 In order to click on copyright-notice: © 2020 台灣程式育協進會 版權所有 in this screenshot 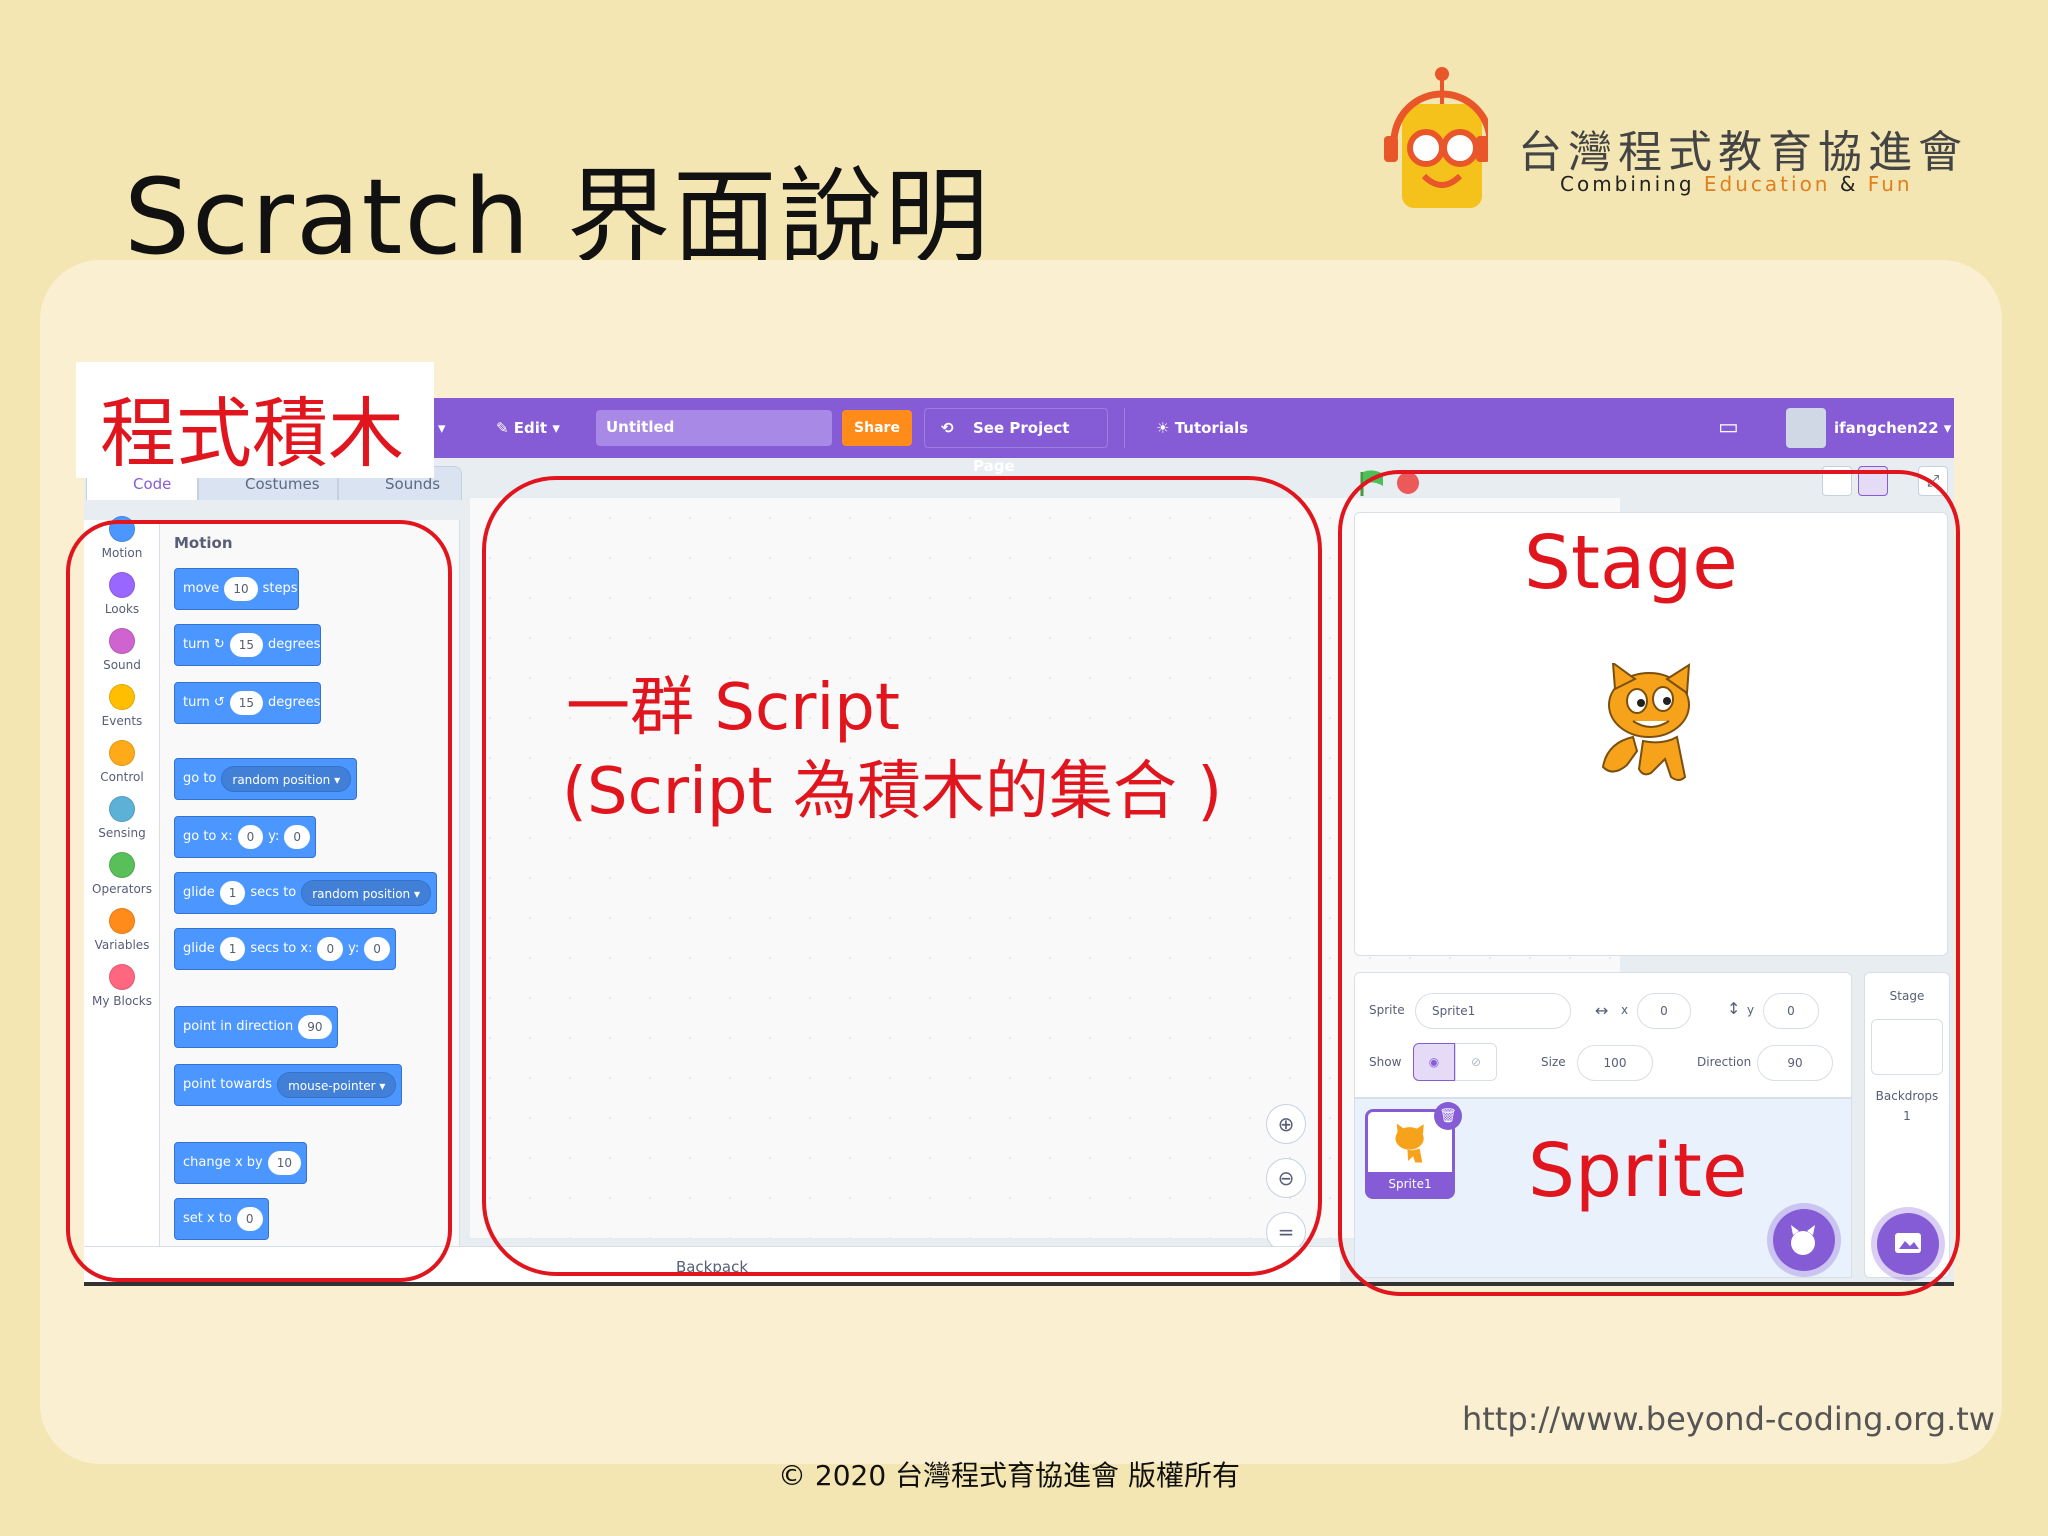, I will do `click(1009, 1475)`.